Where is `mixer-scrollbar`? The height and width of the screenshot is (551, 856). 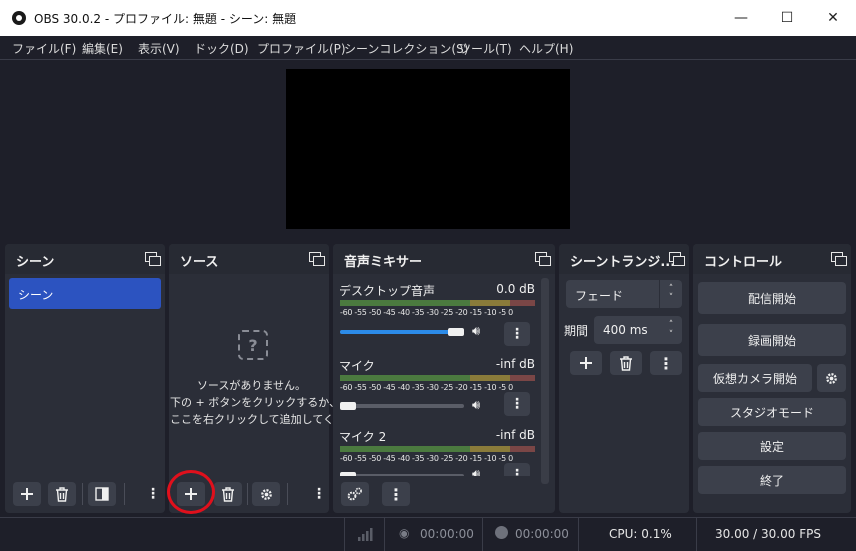
mixer-scrollbar is located at coordinates (545, 381).